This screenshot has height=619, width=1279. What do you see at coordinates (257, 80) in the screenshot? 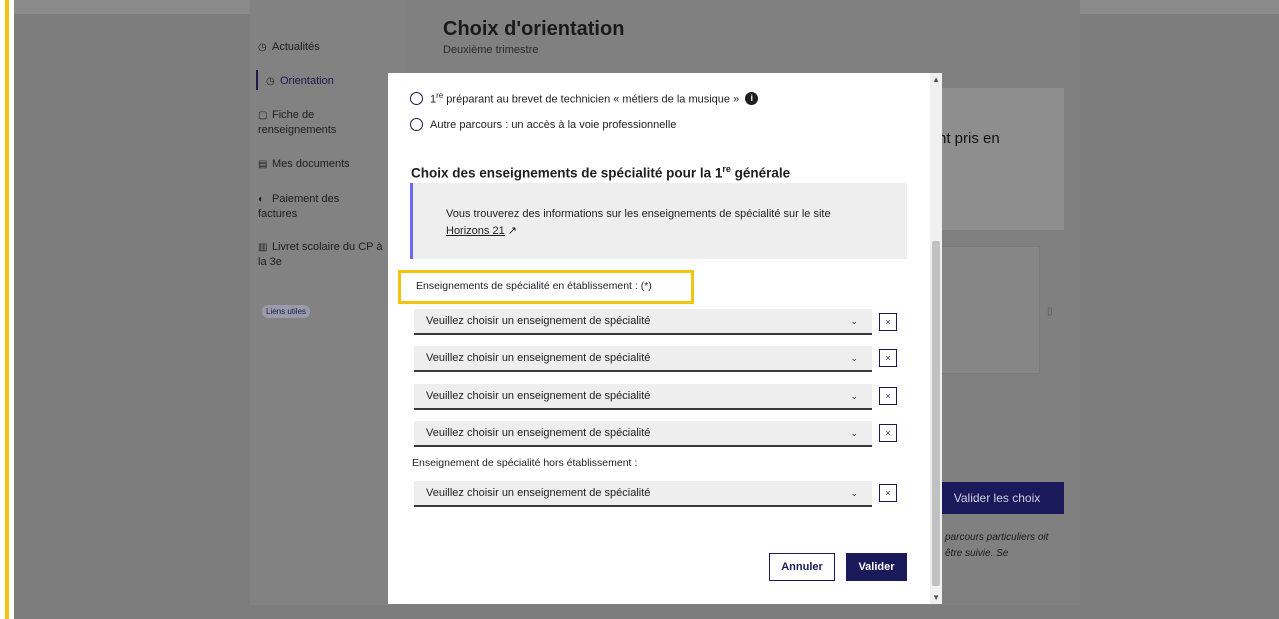
I see `nav-active-indicator` at bounding box center [257, 80].